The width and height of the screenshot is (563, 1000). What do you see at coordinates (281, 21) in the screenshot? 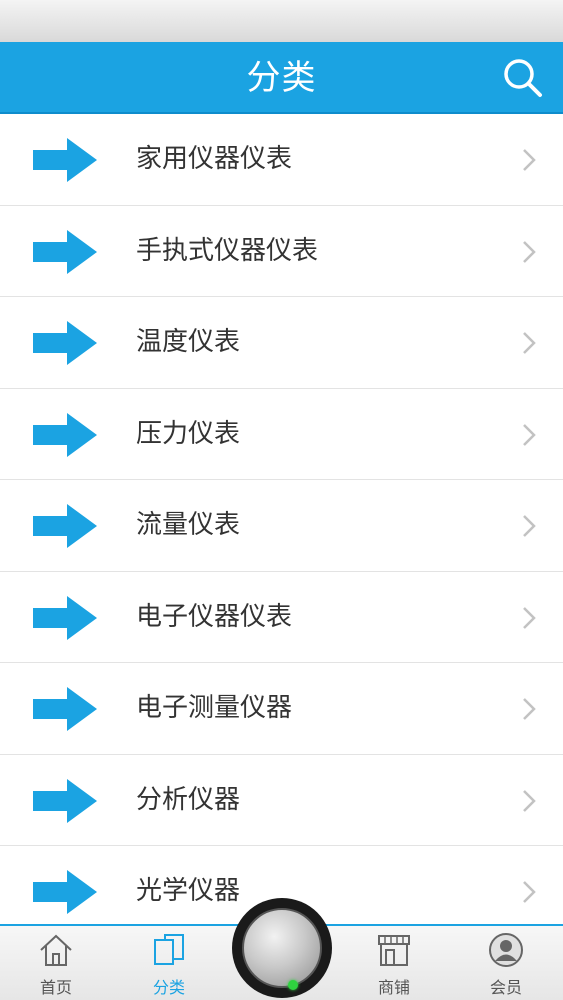
I see `status-bar` at bounding box center [281, 21].